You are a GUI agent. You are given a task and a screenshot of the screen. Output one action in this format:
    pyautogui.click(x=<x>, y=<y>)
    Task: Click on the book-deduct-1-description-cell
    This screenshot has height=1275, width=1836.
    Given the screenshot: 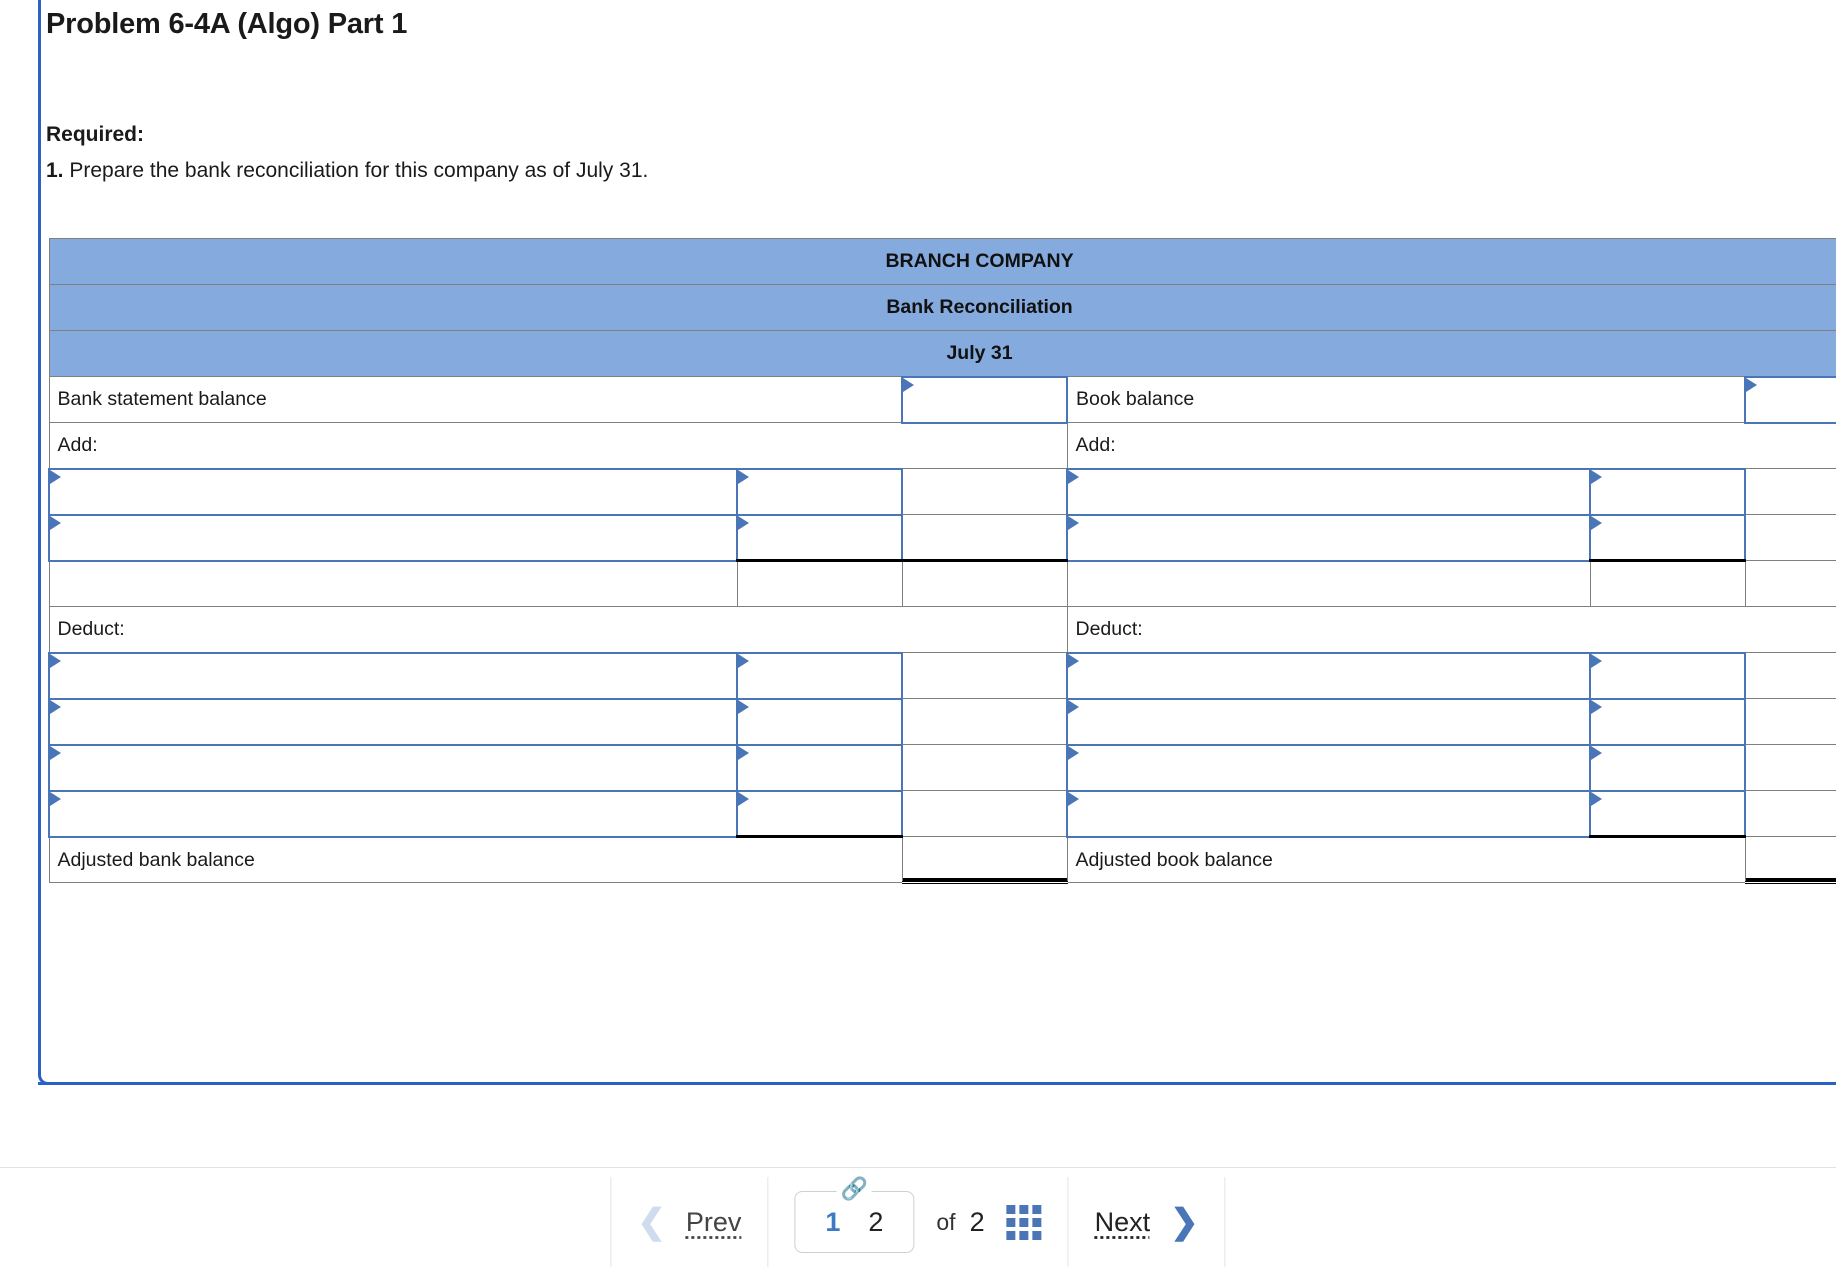 What is the action you would take?
    pyautogui.click(x=1328, y=675)
    